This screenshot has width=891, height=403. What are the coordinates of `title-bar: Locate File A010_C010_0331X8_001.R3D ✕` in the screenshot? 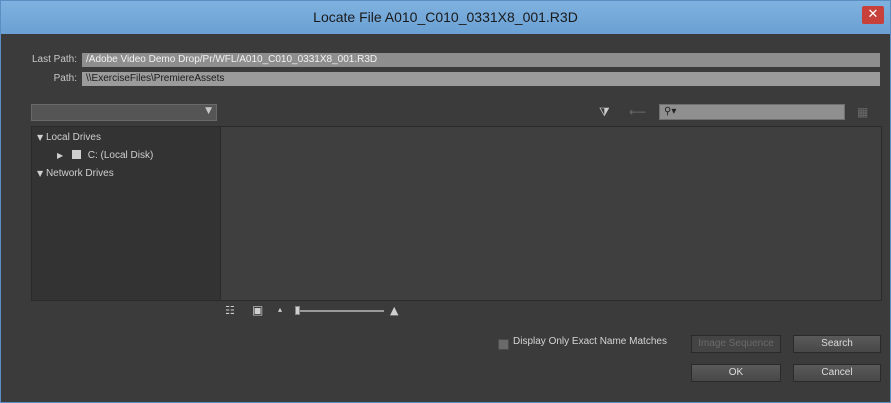 It's located at (445, 17).